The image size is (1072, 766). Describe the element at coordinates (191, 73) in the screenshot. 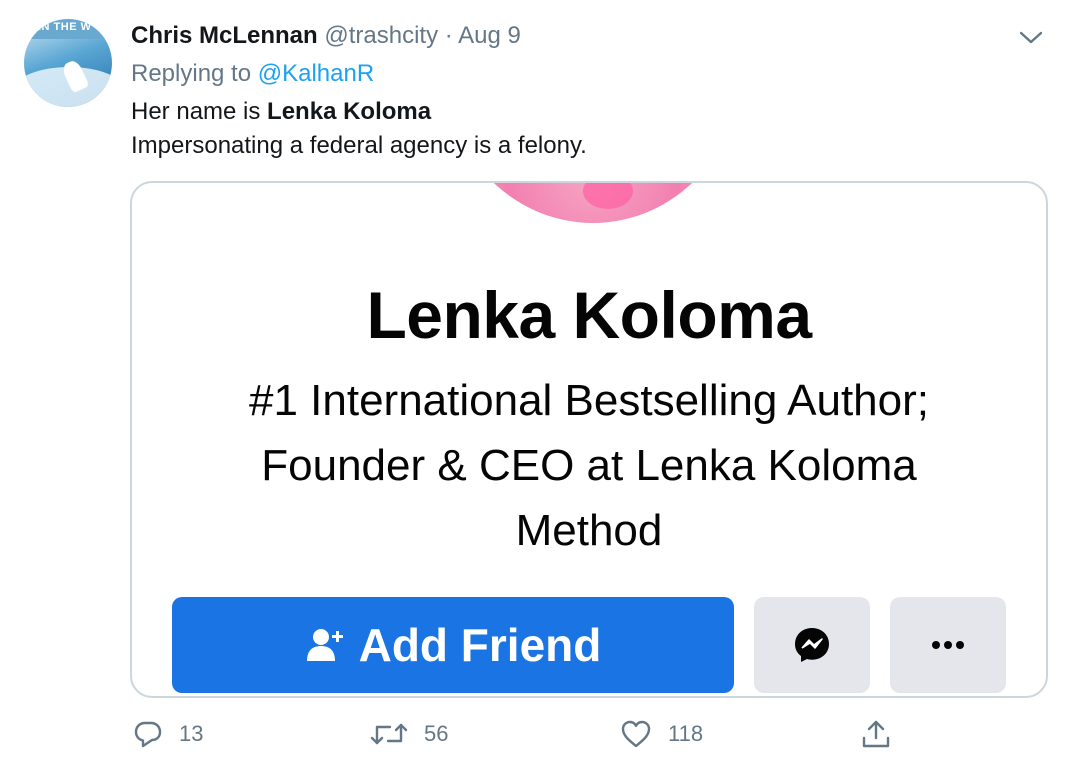

I see `replying-prefix: Replying to` at that location.